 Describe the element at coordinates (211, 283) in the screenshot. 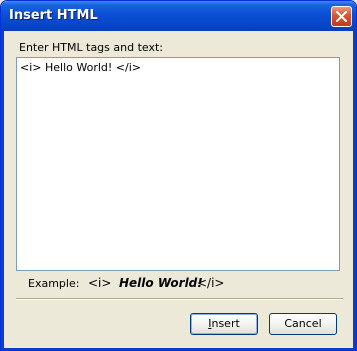

I see `example-close-tag: </i>` at that location.